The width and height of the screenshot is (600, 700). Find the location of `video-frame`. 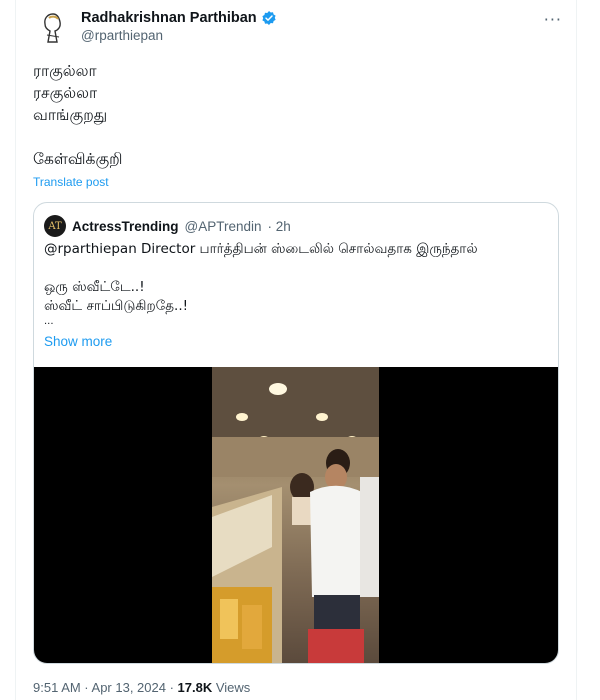

video-frame is located at coordinates (295, 515).